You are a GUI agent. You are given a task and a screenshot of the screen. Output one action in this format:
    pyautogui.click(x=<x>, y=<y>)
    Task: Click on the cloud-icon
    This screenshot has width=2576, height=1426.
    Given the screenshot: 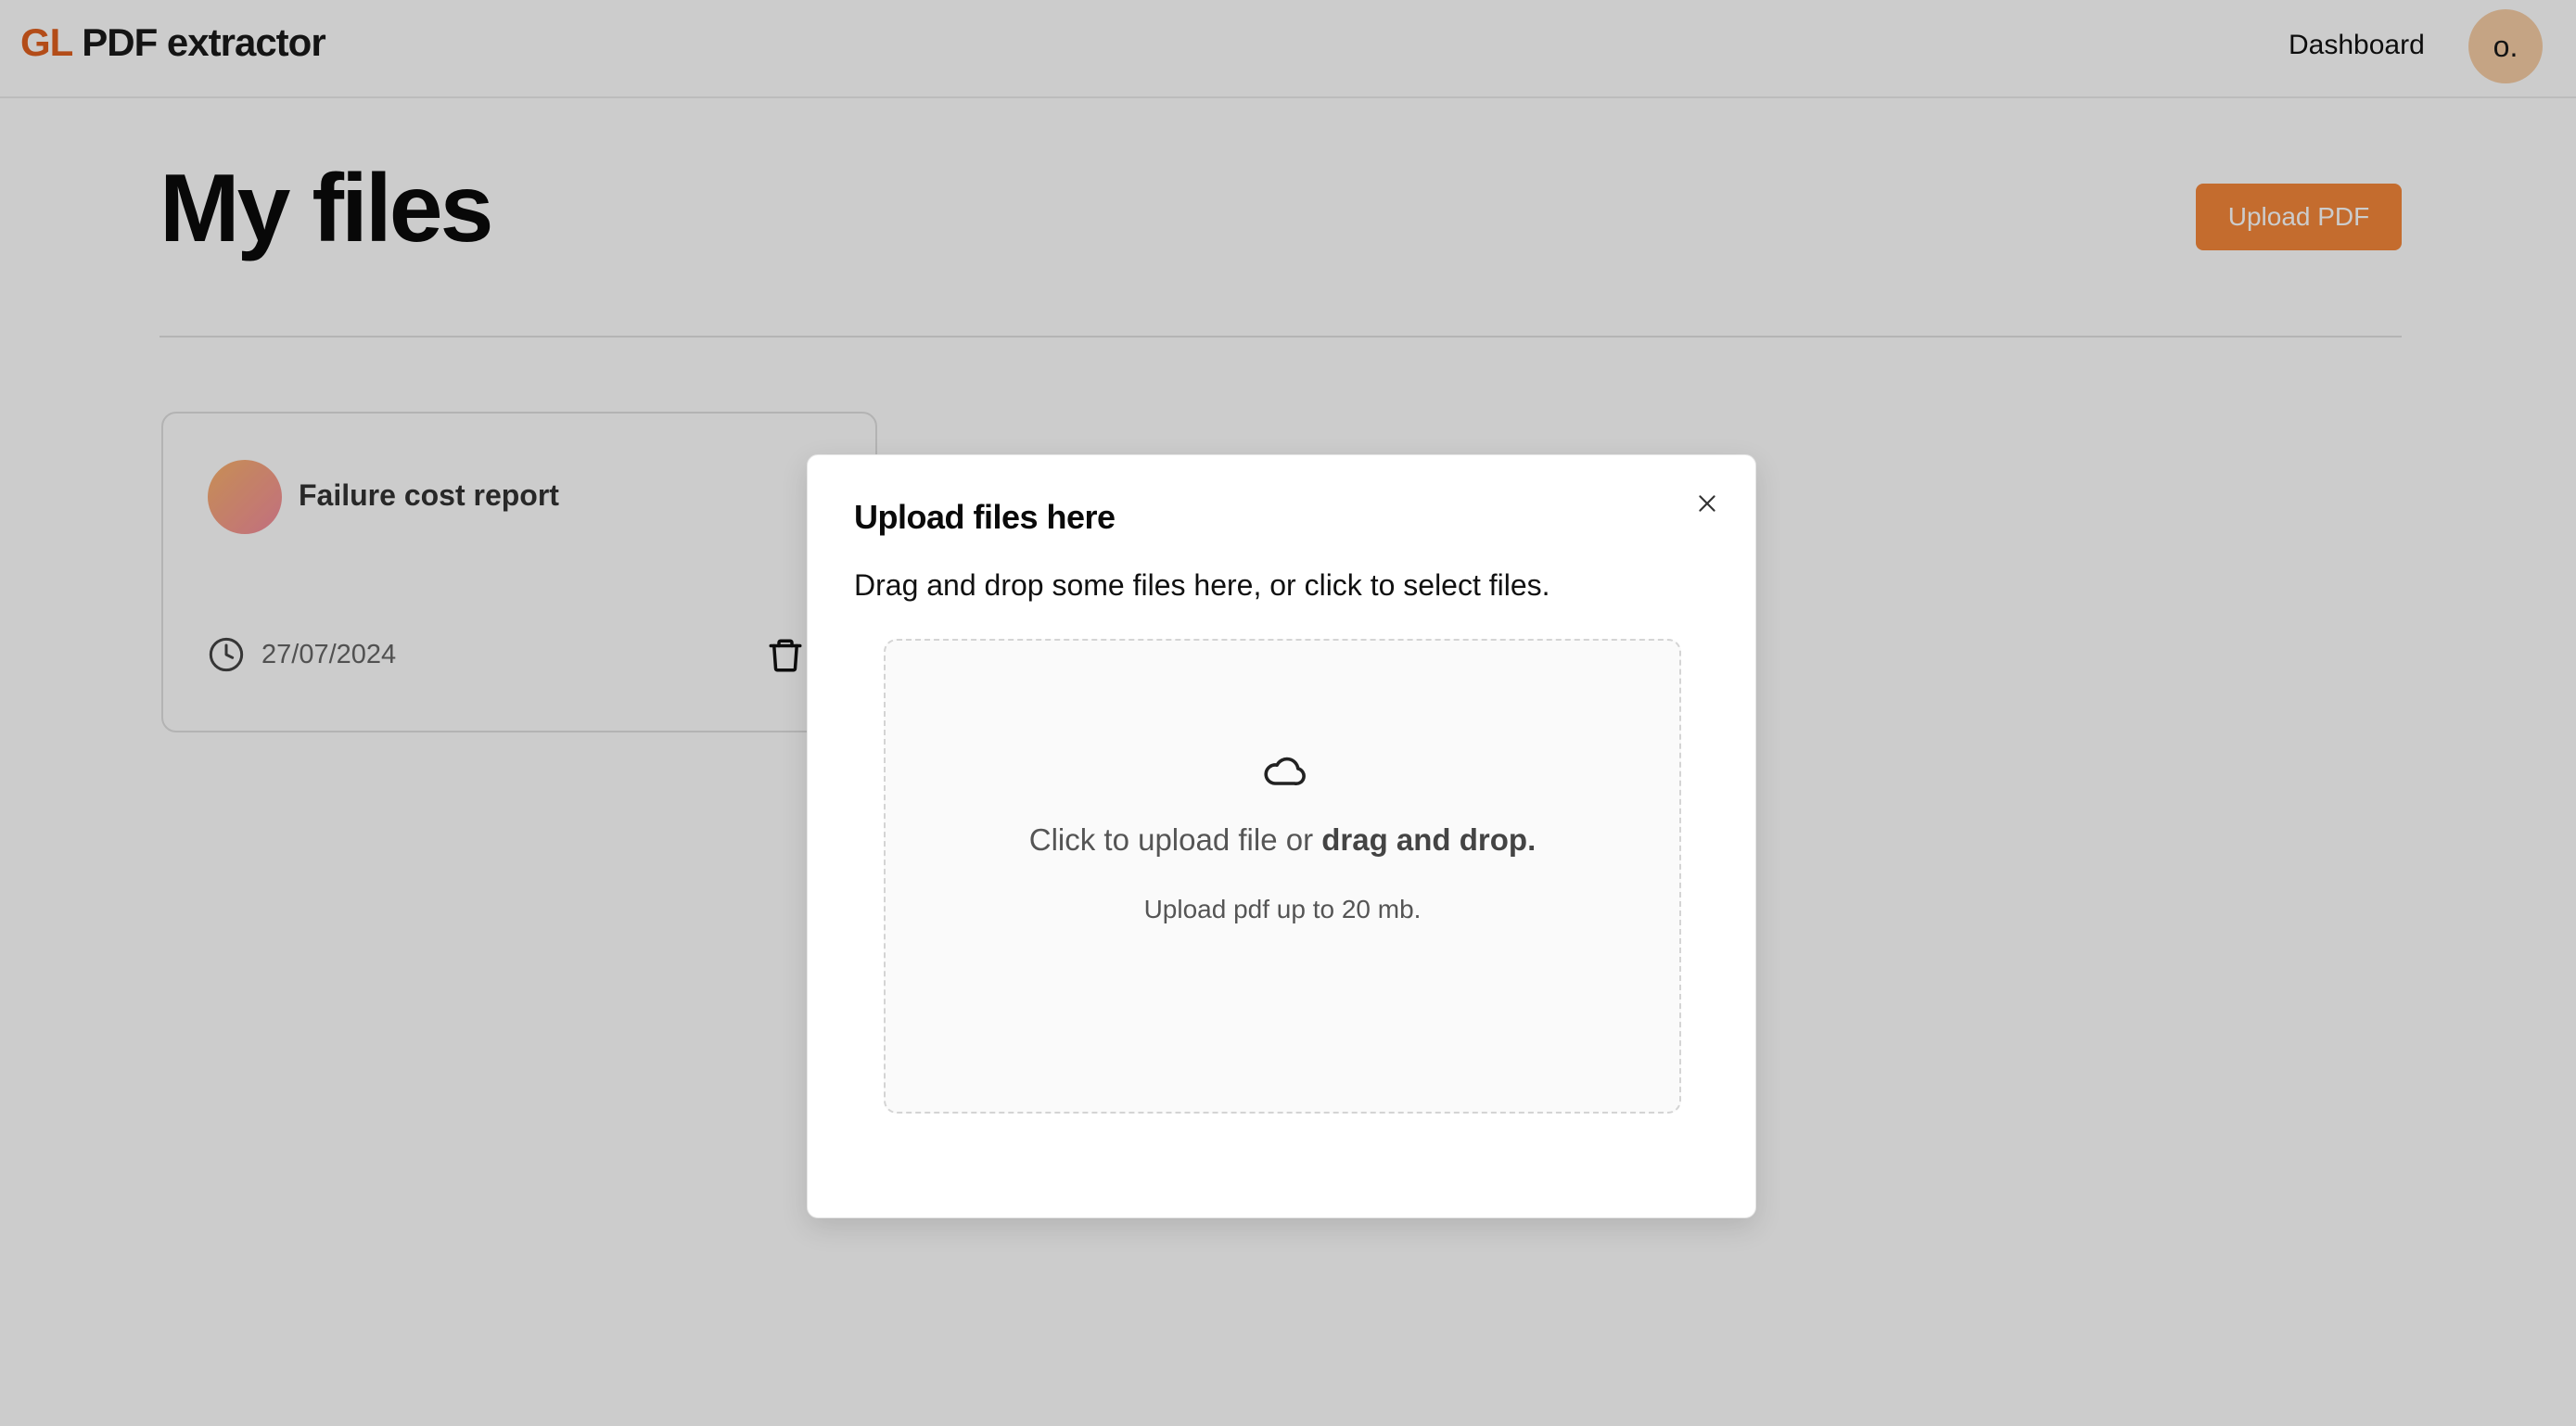 What is the action you would take?
    pyautogui.click(x=1285, y=771)
    